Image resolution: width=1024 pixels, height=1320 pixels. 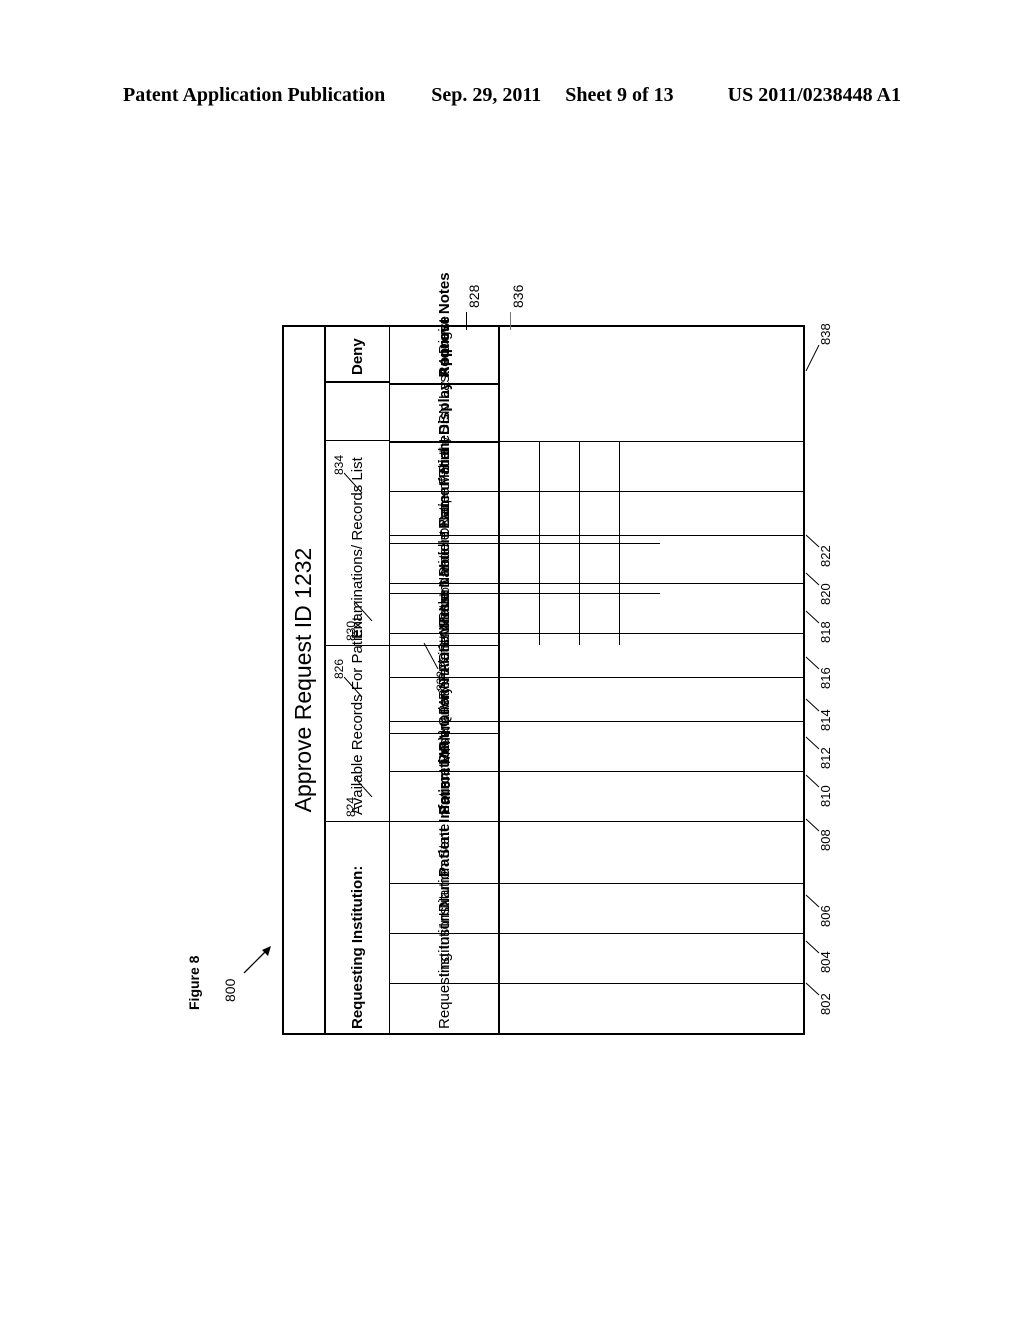 I want to click on reference-824-leader, so click(x=363, y=786).